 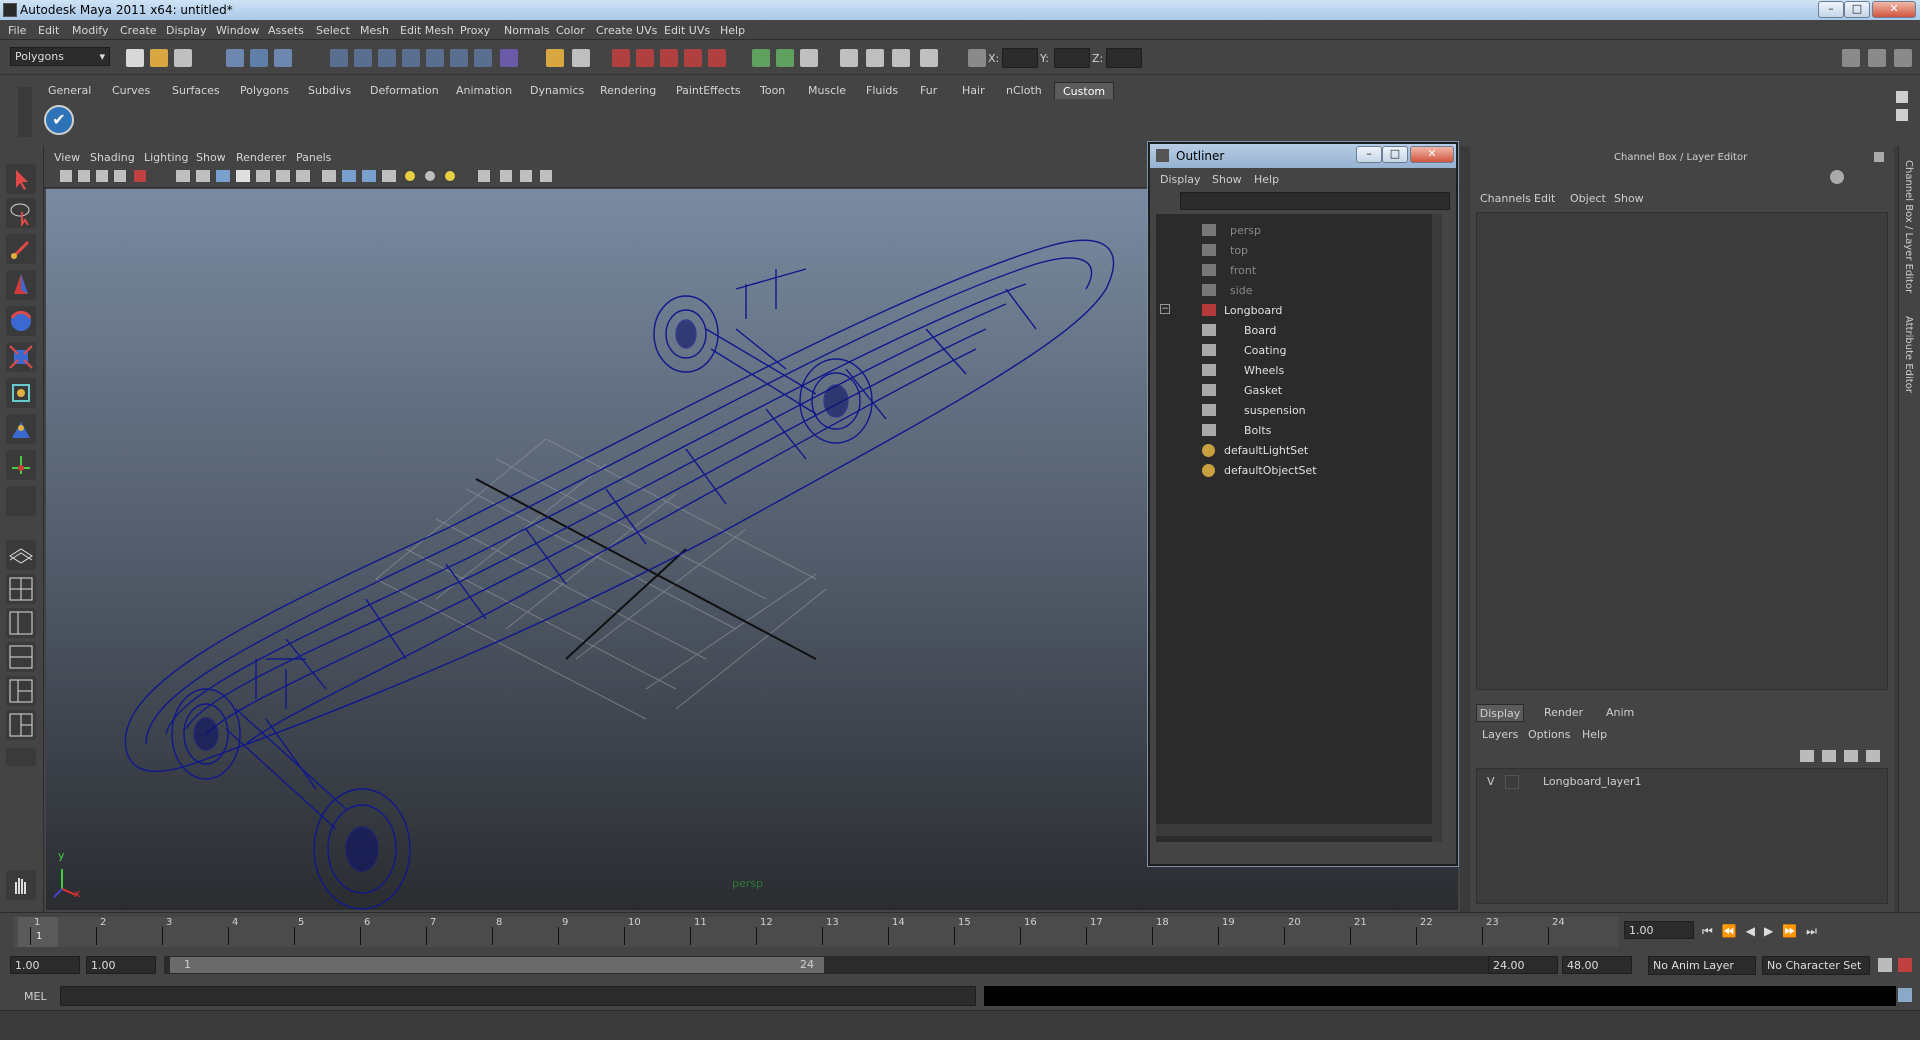 What do you see at coordinates (387, 58) in the screenshot?
I see `snap-point-icon` at bounding box center [387, 58].